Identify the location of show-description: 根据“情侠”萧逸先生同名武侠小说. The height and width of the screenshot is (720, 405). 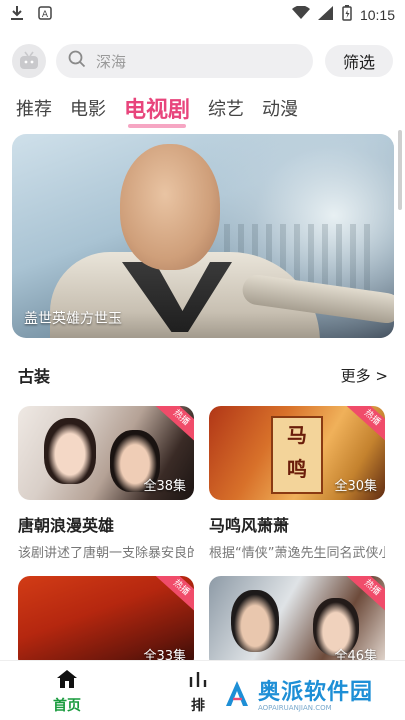
(297, 553).